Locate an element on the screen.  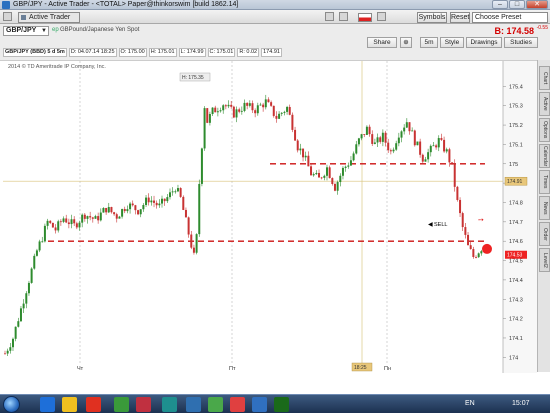
side-tab-options: Options is located at coordinates (544, 130).